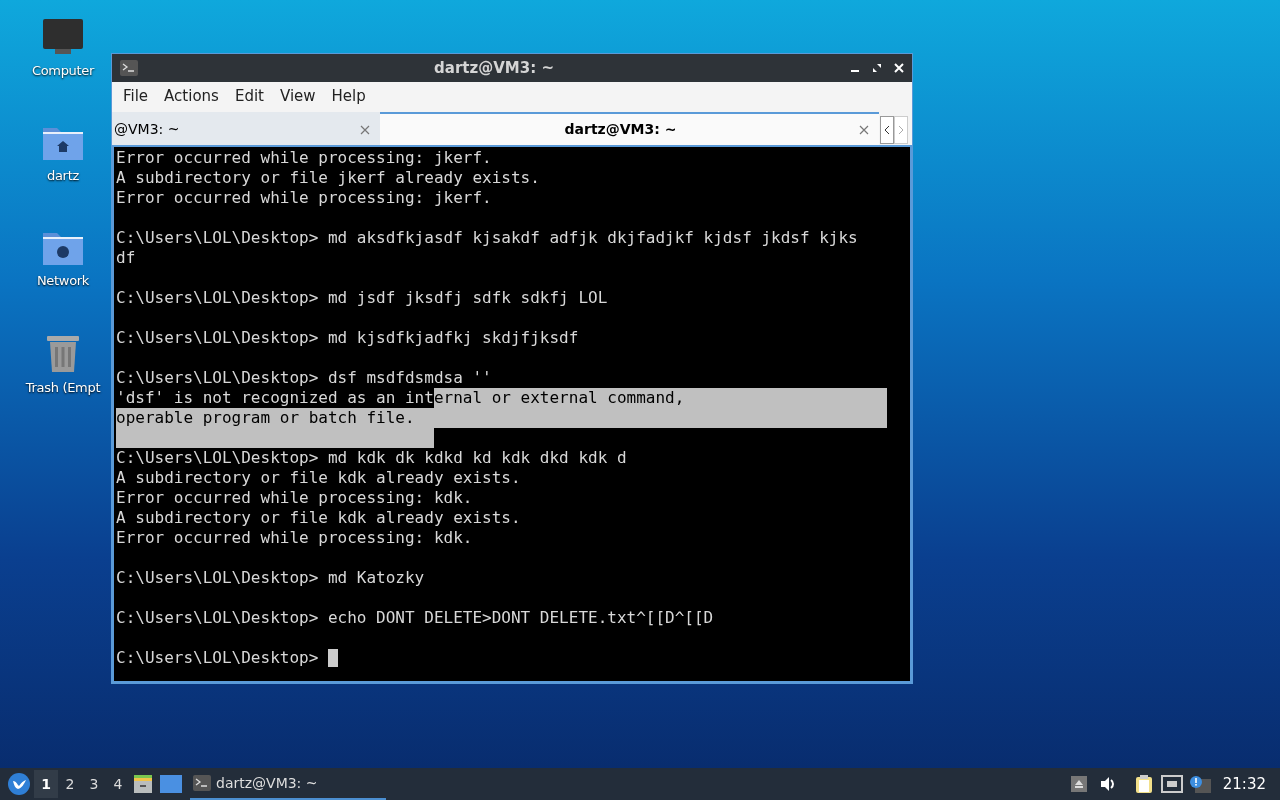  I want to click on clock: 21:32, so click(1244, 784).